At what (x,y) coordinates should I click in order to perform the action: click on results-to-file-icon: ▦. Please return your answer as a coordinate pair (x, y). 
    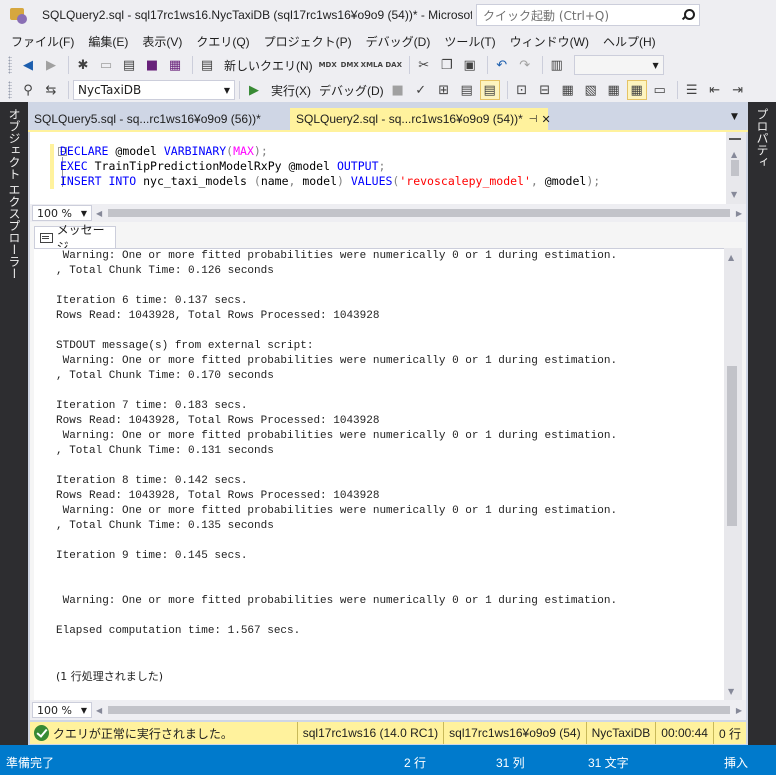
    Looking at the image, I should click on (636, 90).